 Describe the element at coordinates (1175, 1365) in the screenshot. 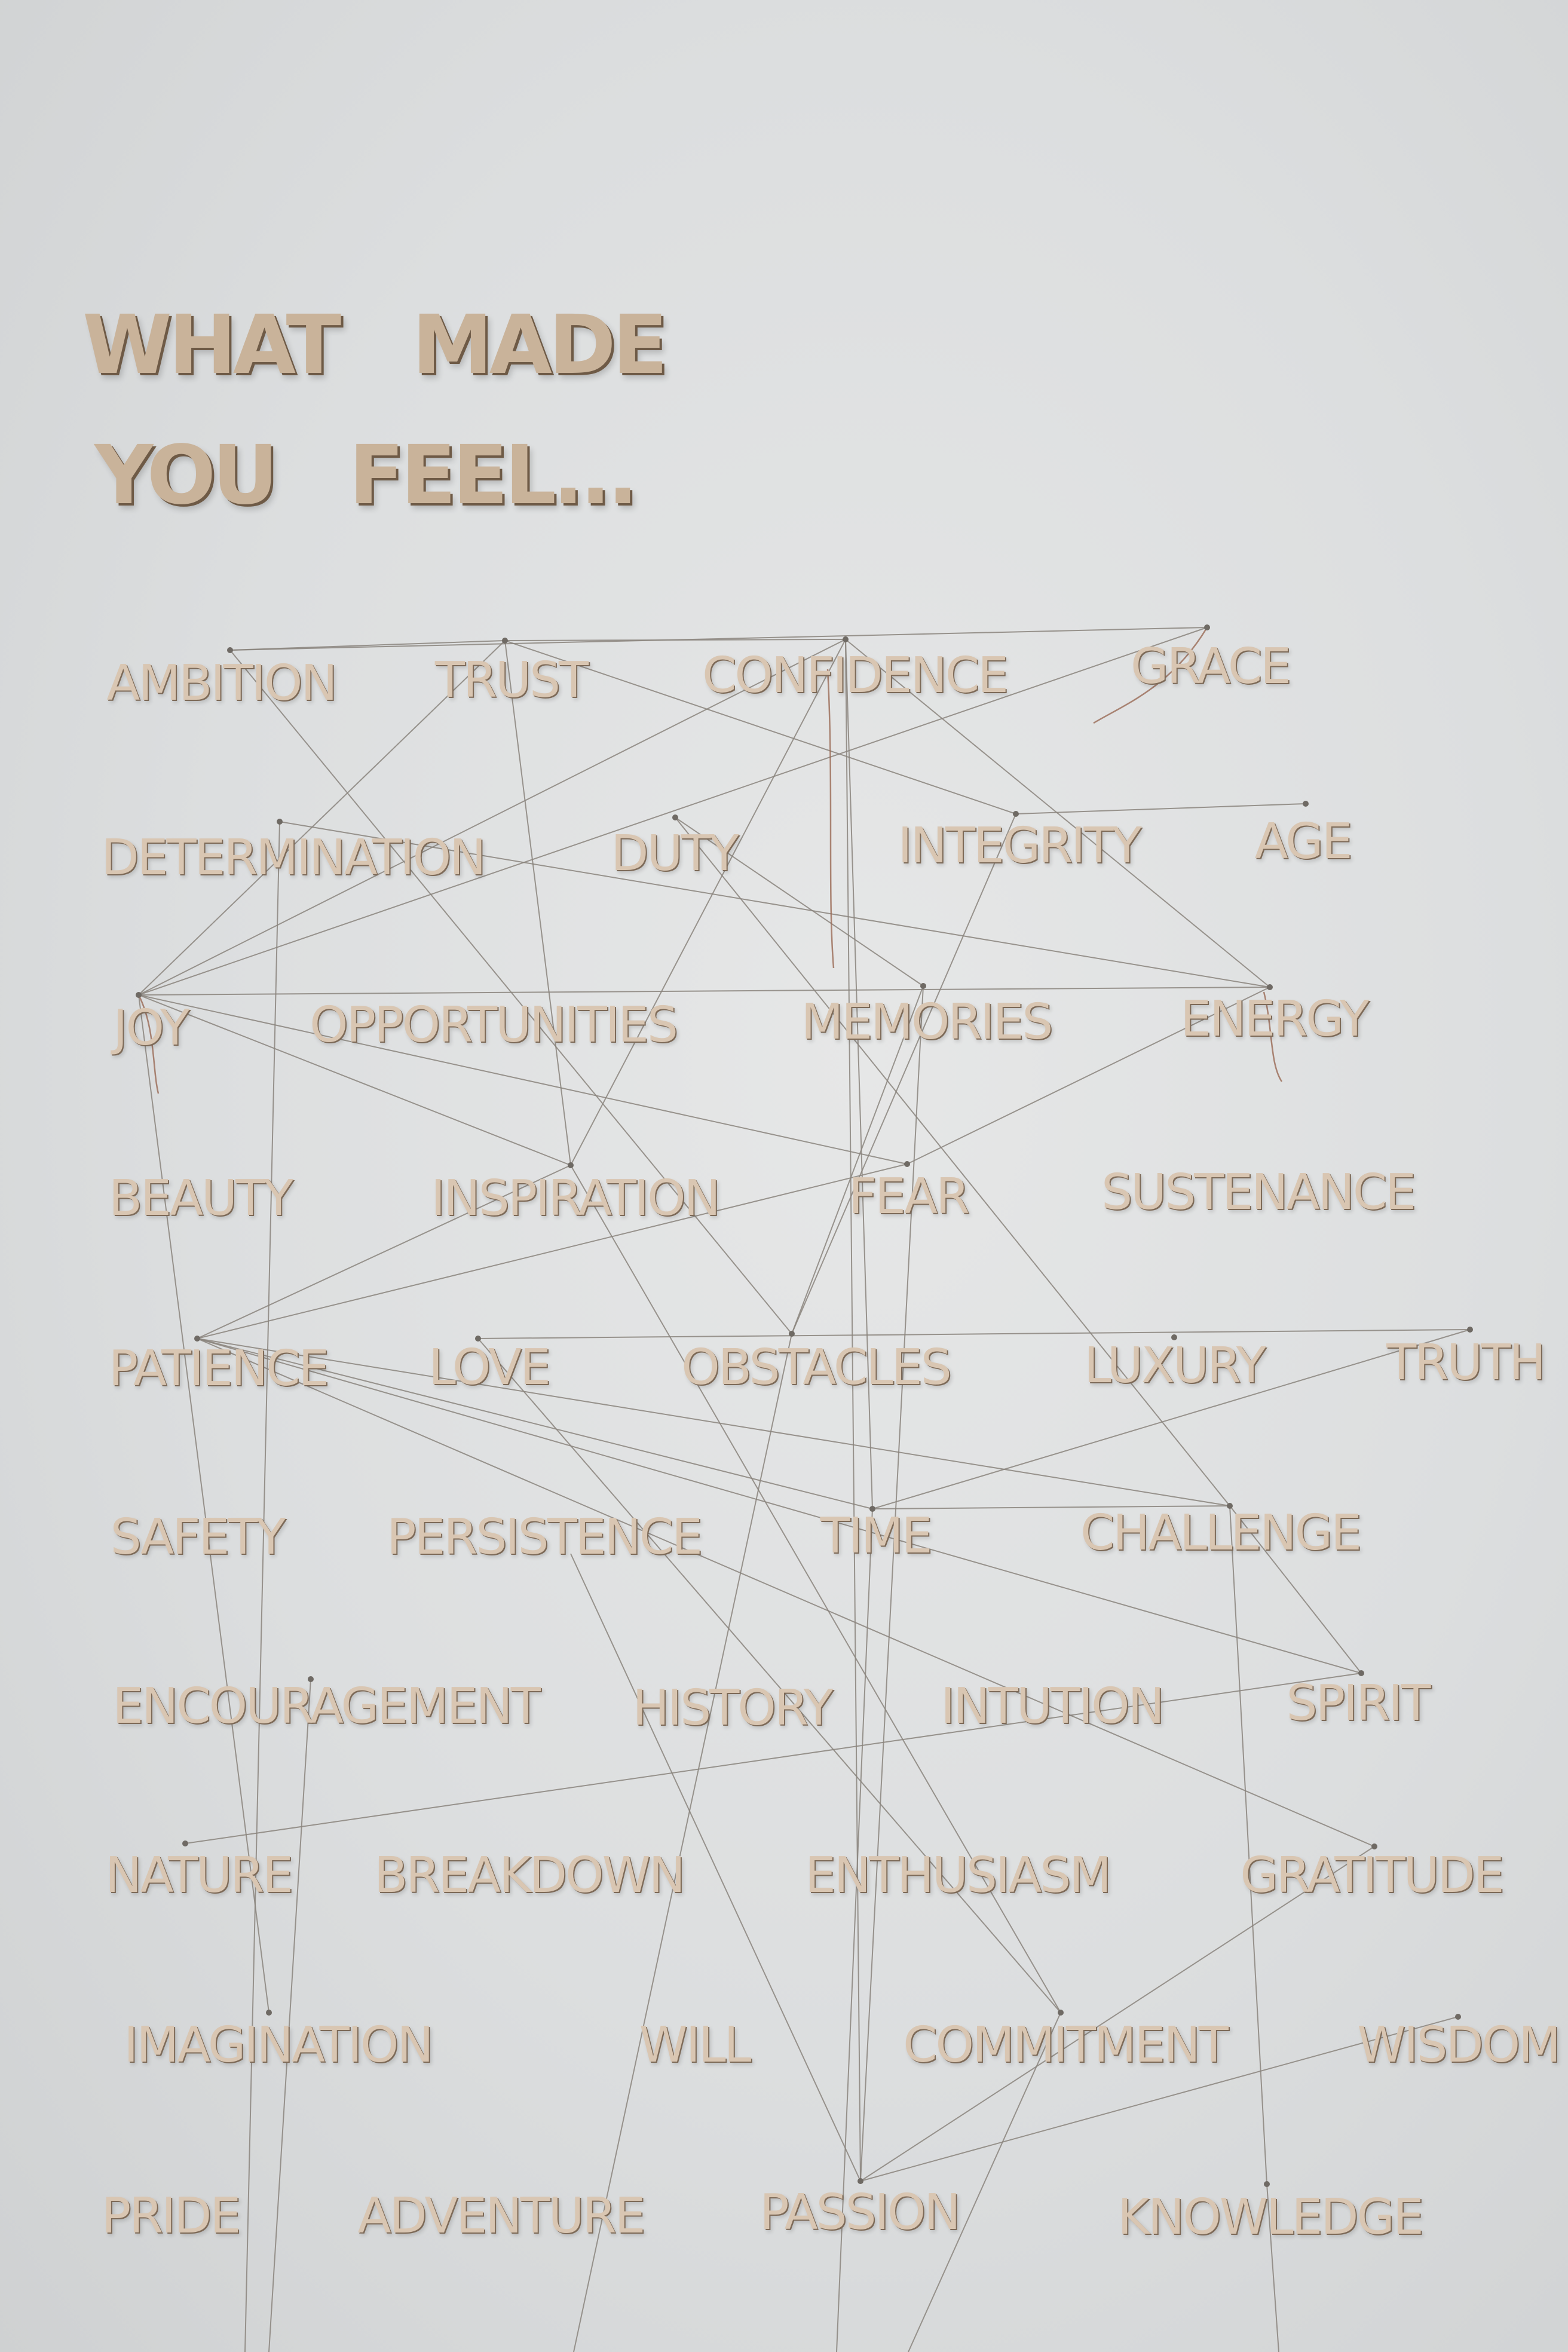

I see `word-luxury: LUXURY` at that location.